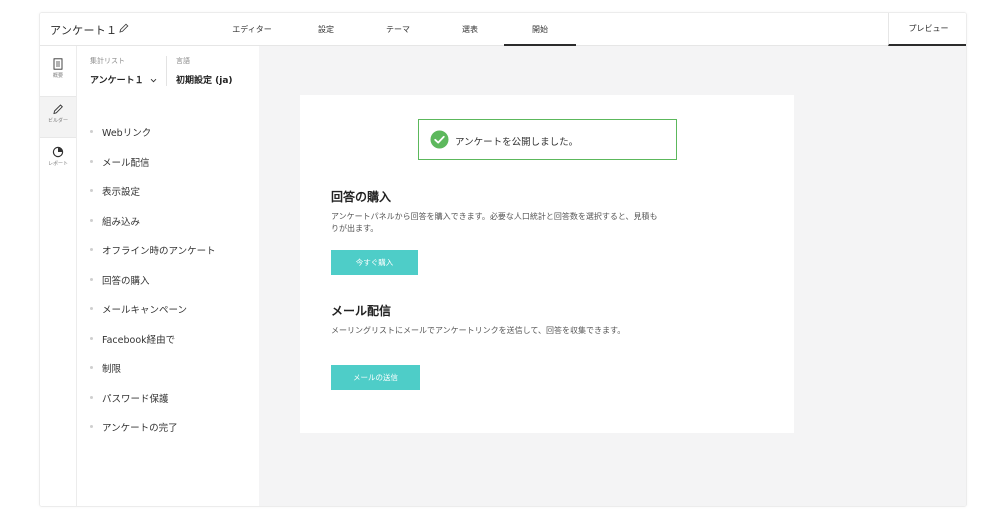  I want to click on menu-label: メール配信, so click(126, 163).